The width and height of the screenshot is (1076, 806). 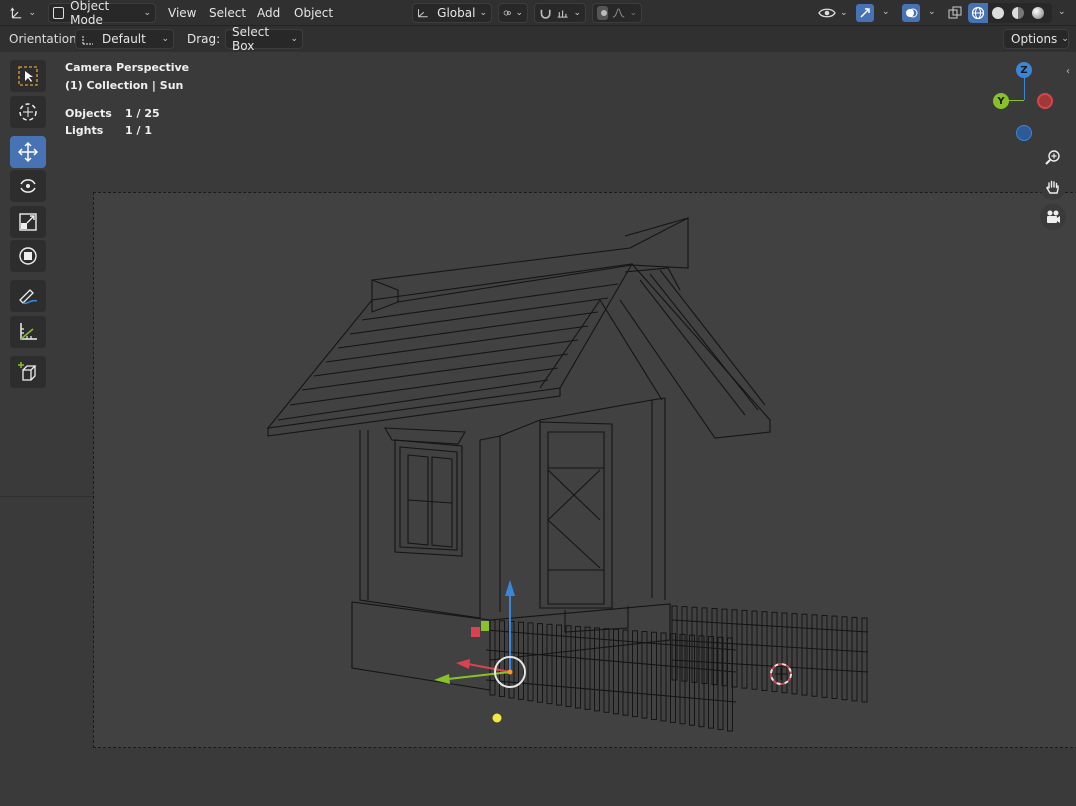 I want to click on gizmo-toggle, so click(x=865, y=13).